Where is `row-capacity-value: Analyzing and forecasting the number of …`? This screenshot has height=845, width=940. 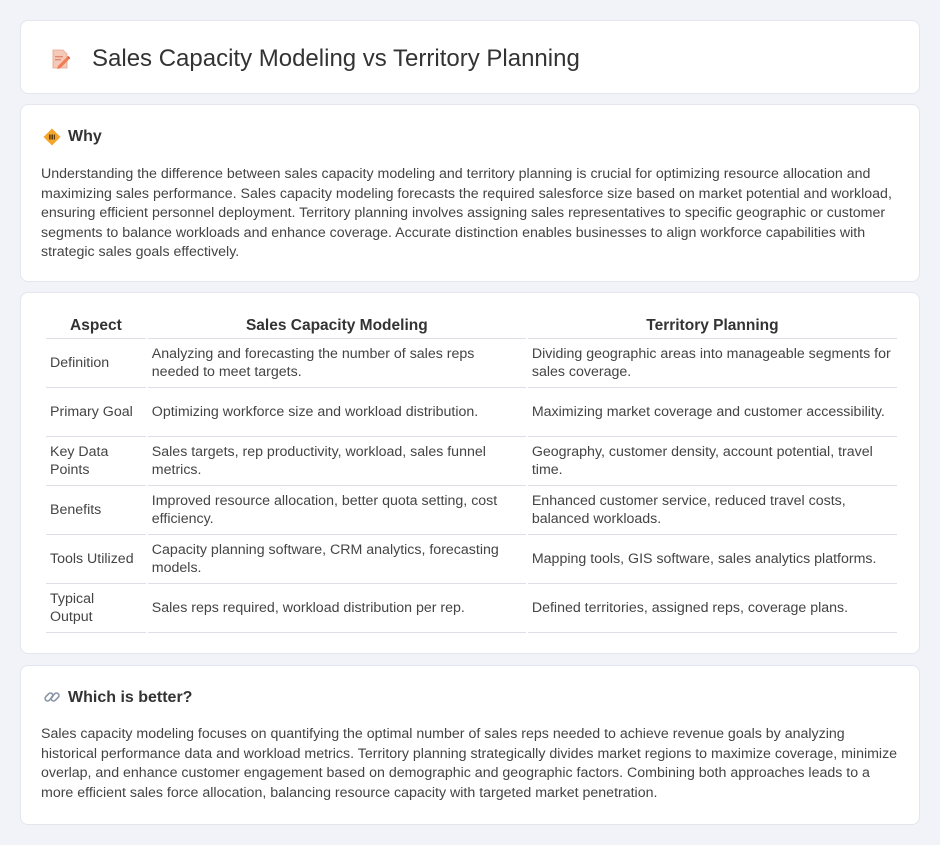
row-capacity-value: Analyzing and forecasting the number of … is located at coordinates (336, 363).